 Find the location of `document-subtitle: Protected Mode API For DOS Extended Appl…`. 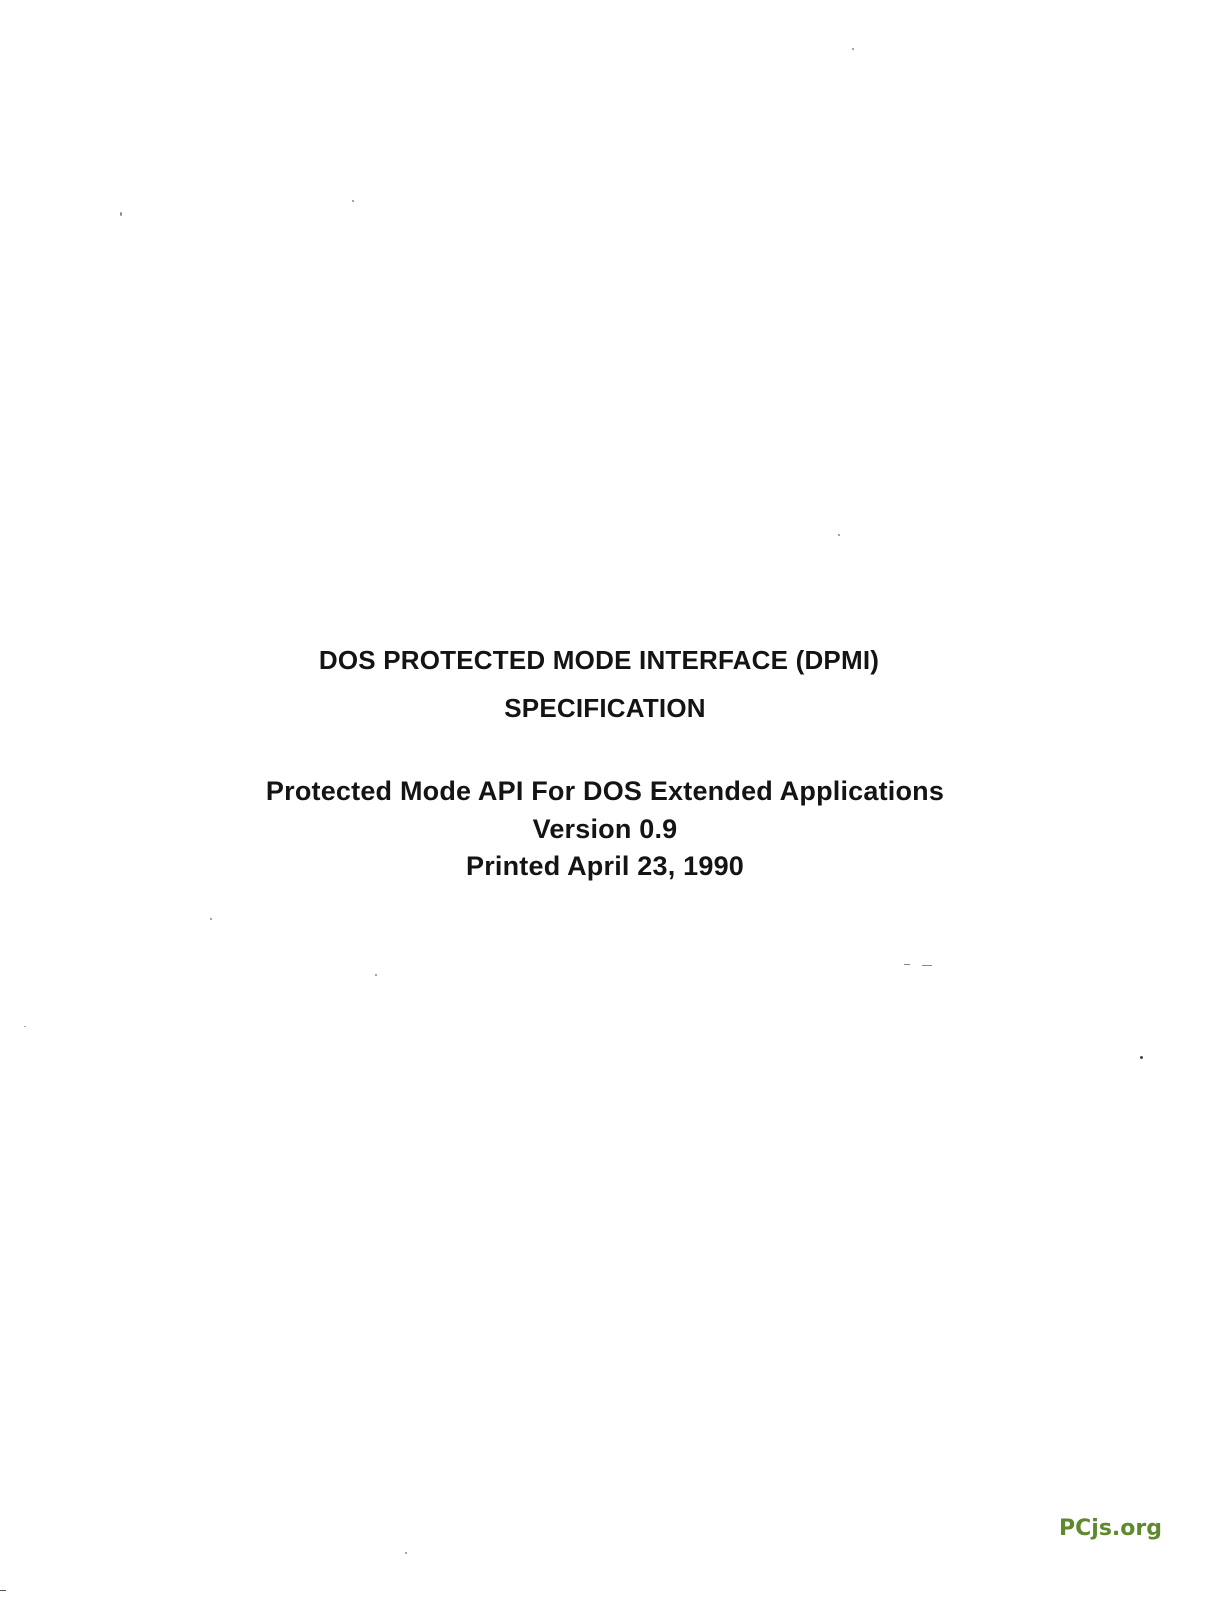

document-subtitle: Protected Mode API For DOS Extended Appl… is located at coordinates (605, 791).